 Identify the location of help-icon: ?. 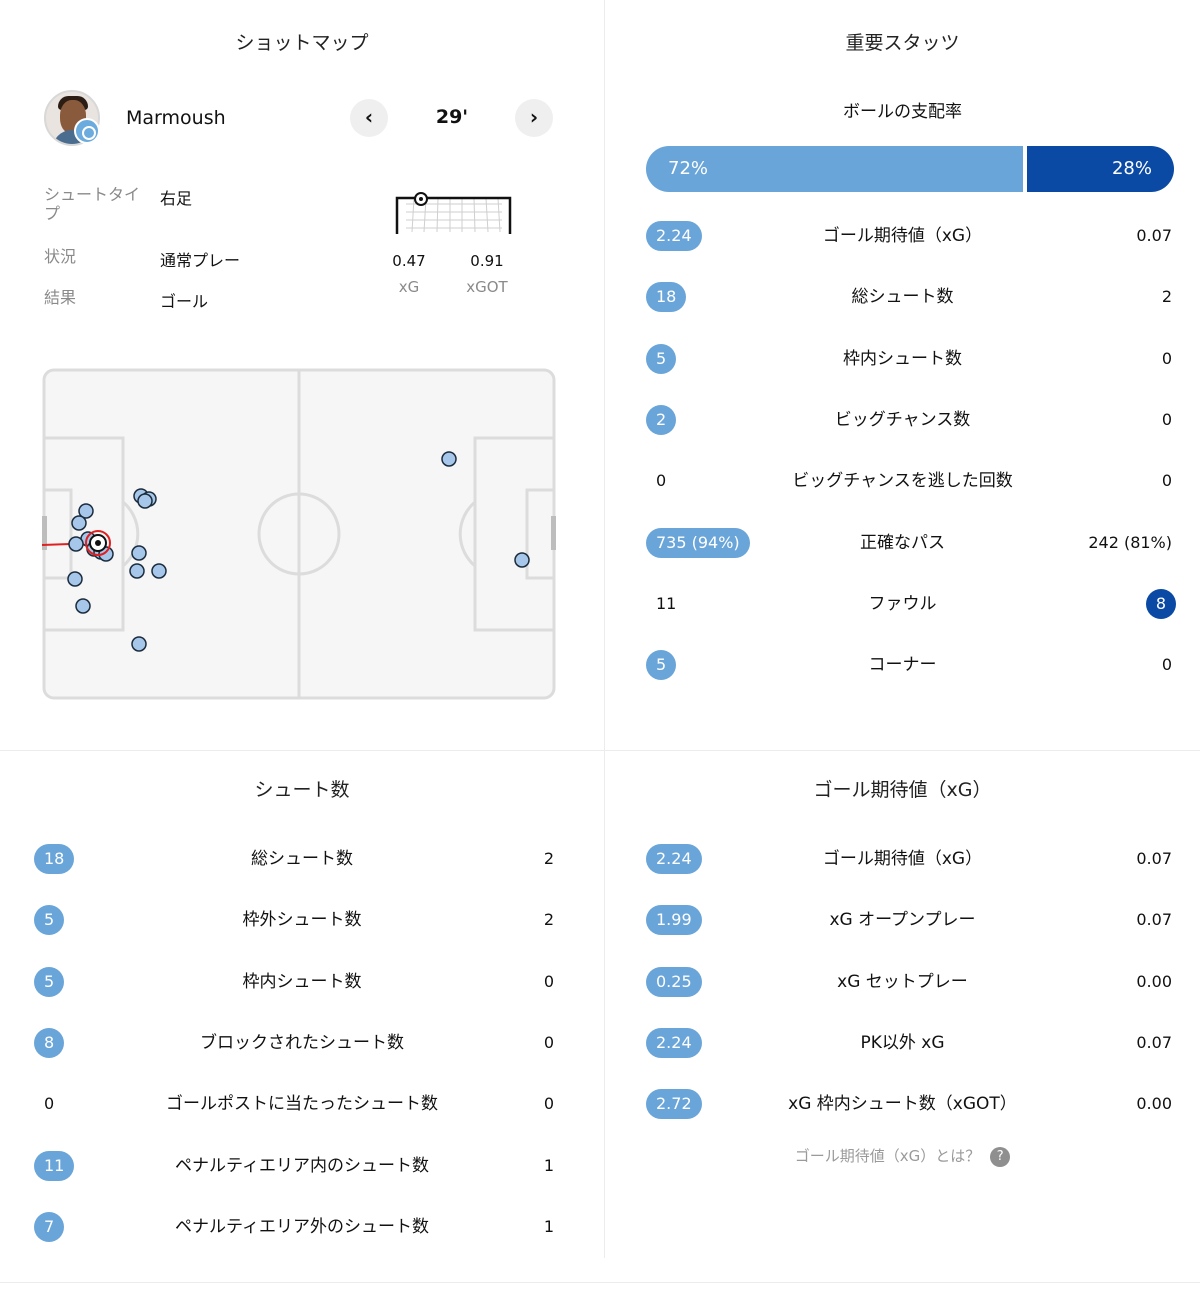
(1000, 1157).